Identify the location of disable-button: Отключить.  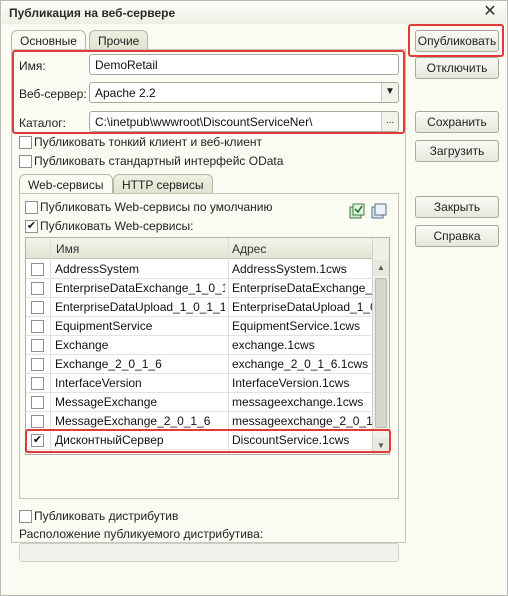
(457, 68).